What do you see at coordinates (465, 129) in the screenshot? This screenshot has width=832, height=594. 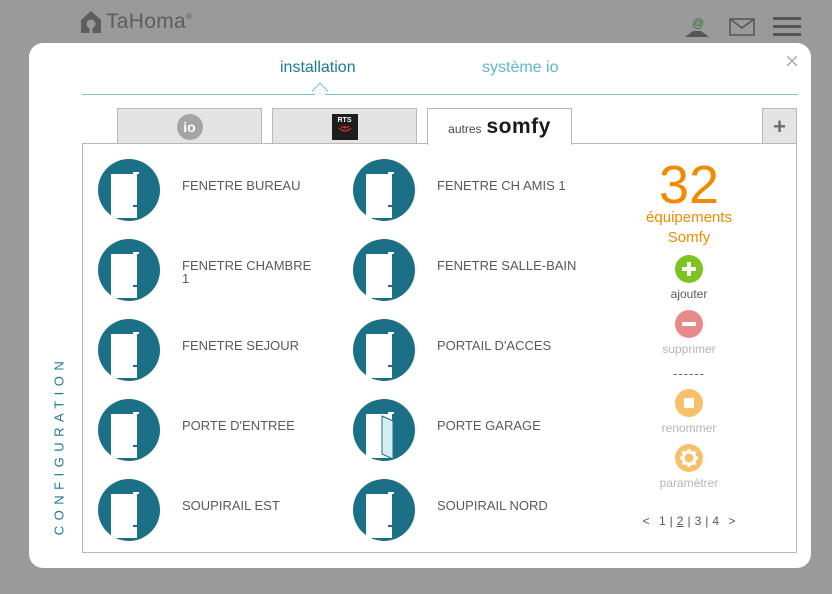 I see `somfy-tab-prefix: autres` at bounding box center [465, 129].